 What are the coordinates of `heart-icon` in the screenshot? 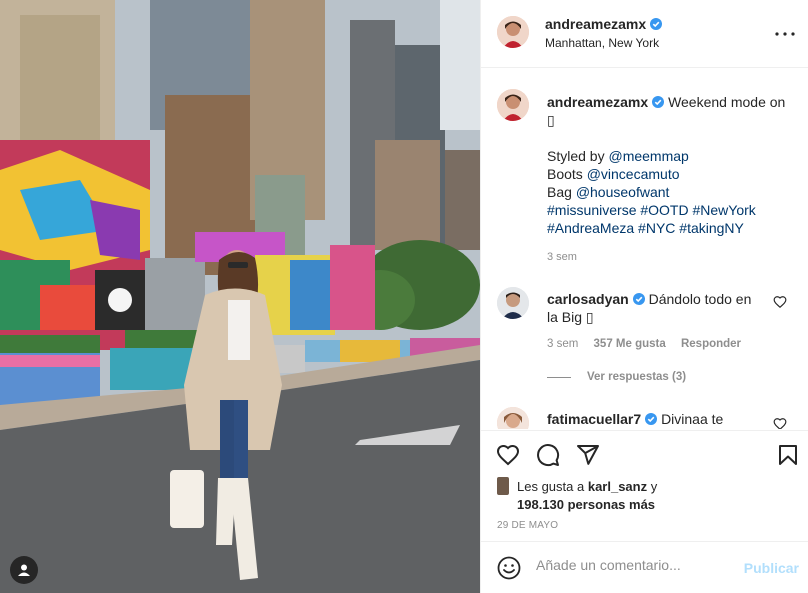 It's located at (508, 455).